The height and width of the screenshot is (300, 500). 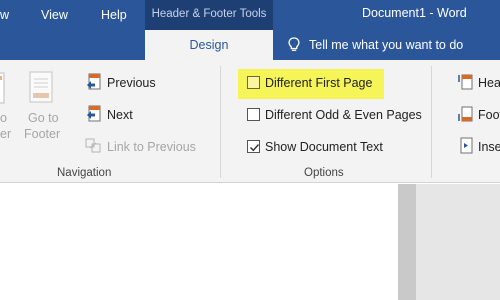 What do you see at coordinates (43, 118) in the screenshot?
I see `go-to-footer-label-1: Go to` at bounding box center [43, 118].